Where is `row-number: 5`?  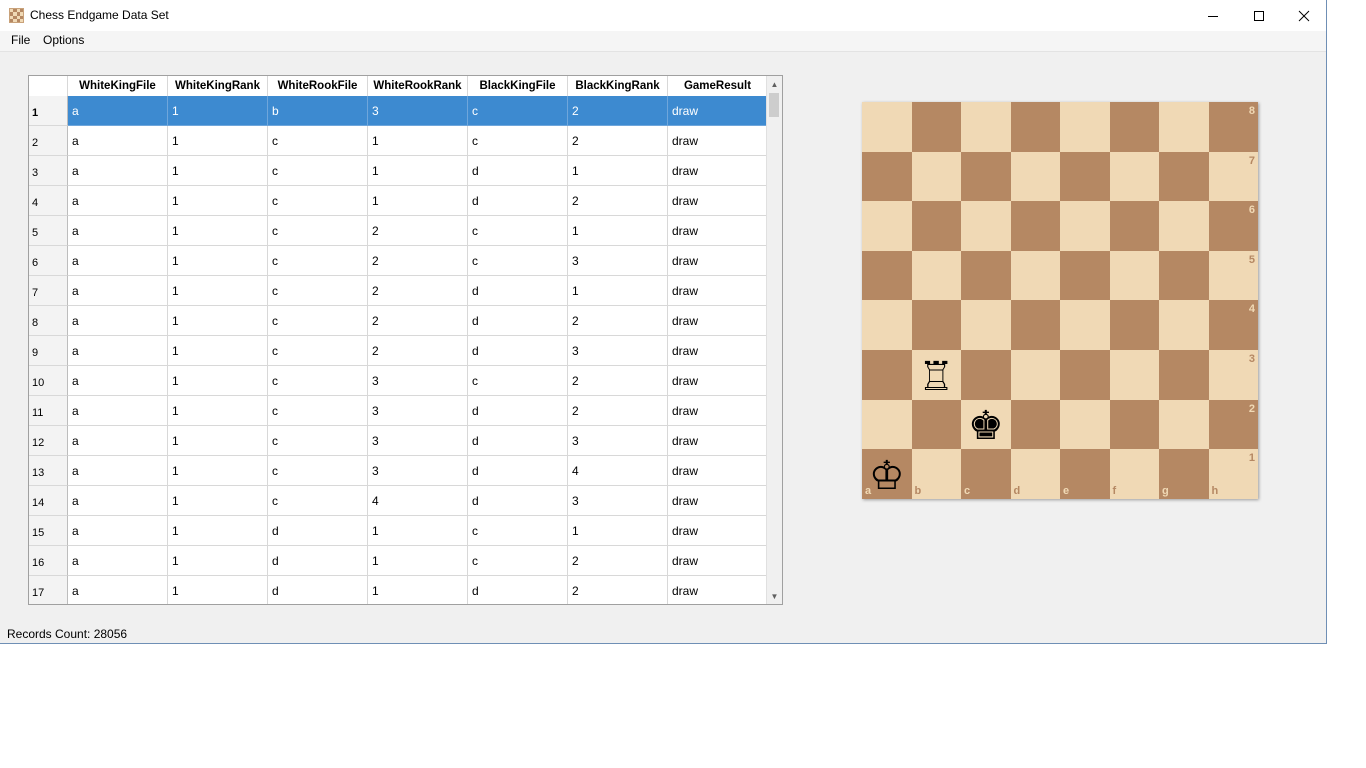
row-number: 5 is located at coordinates (48, 231).